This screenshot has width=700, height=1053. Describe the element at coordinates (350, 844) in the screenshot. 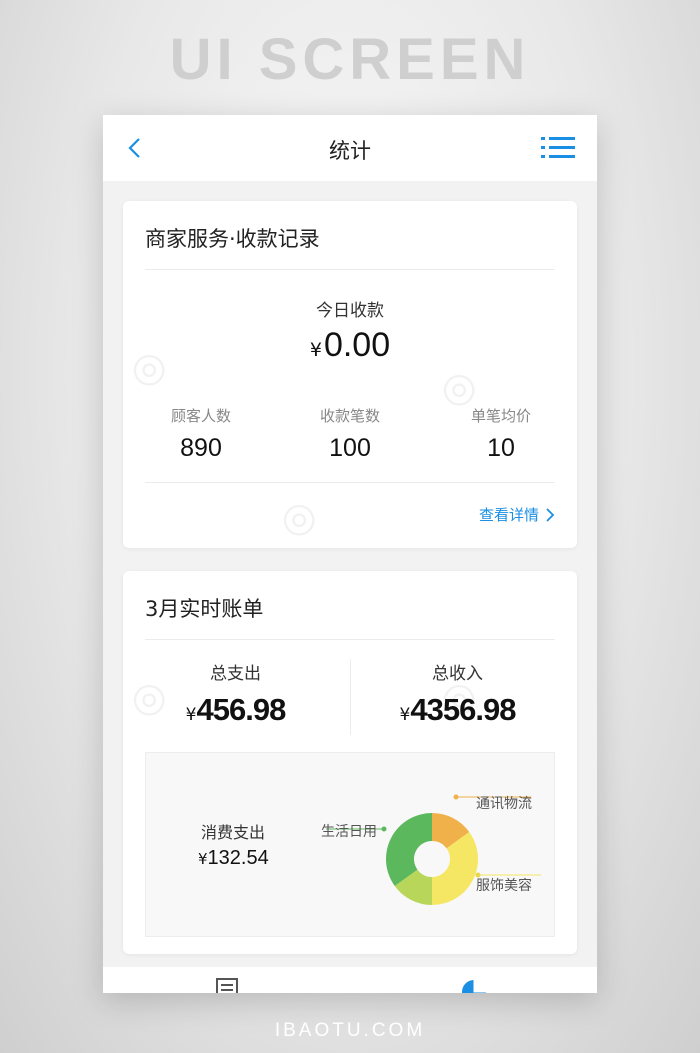

I see `spending-chart-panel: 消费支出 ¥132.54 生活日用 通讯物流 服饰美容` at that location.